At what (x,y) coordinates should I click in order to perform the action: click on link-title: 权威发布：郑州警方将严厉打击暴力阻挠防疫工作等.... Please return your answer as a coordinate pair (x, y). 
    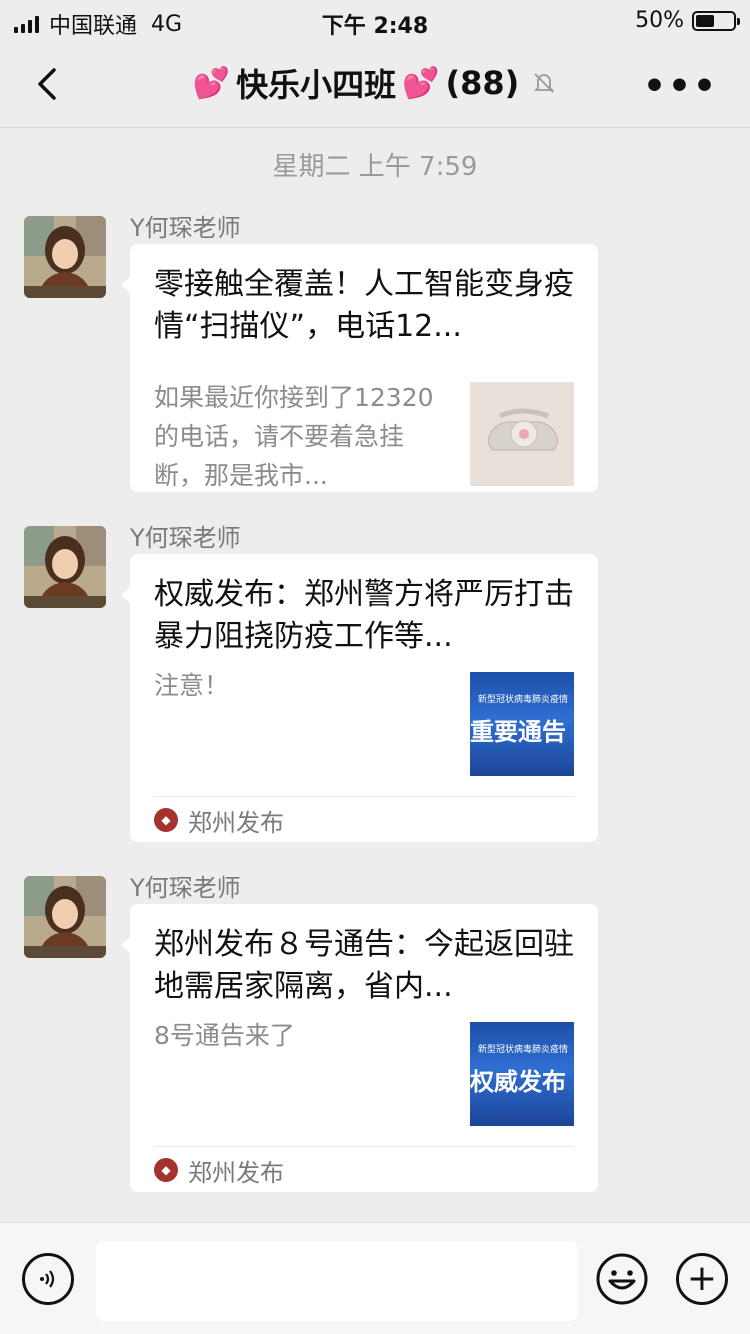
    Looking at the image, I should click on (364, 615).